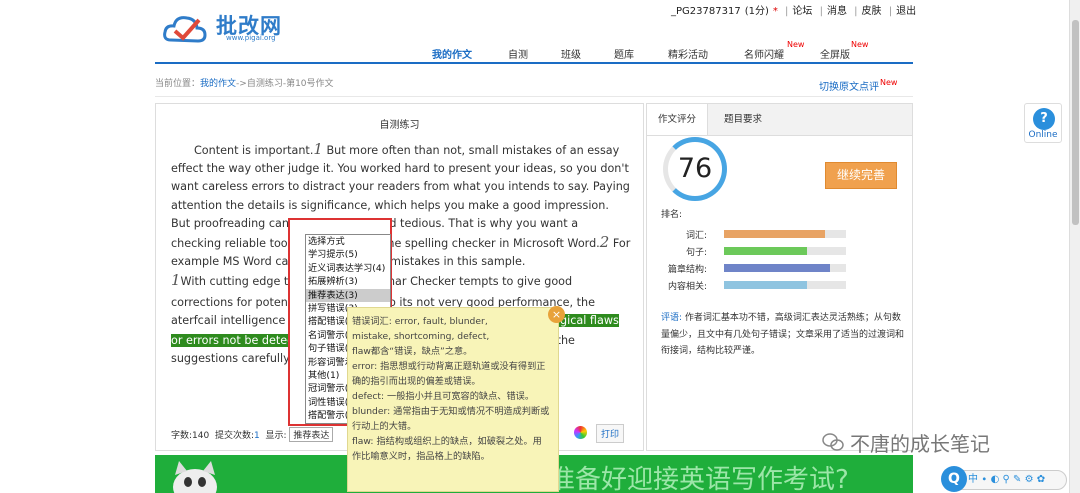 The height and width of the screenshot is (493, 1080). Describe the element at coordinates (178, 84) in the screenshot. I see `breadcrumb-prefix: 当前位置：` at that location.